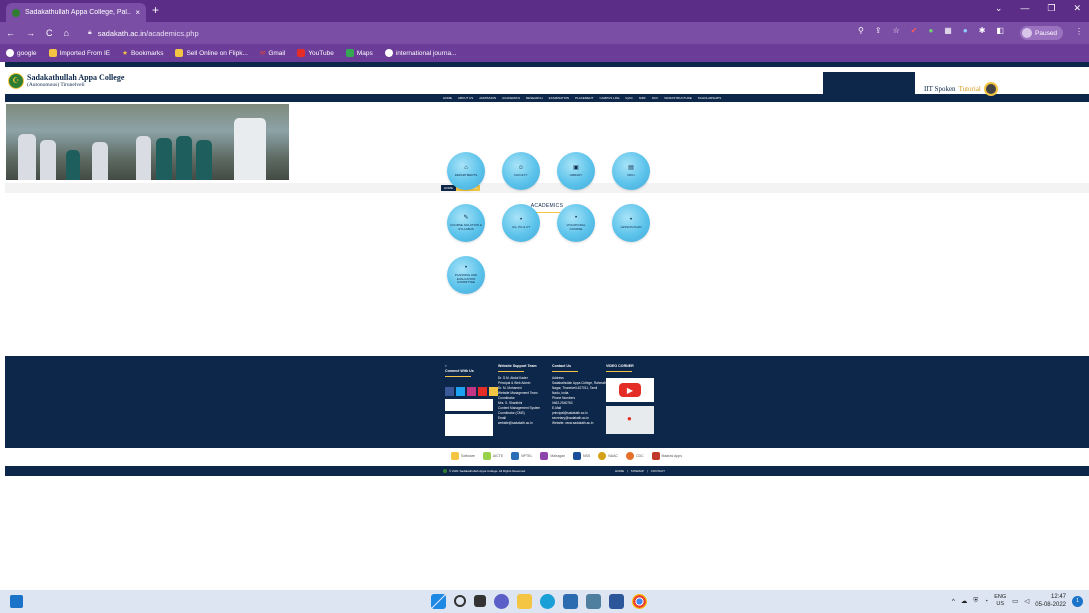 The height and width of the screenshot is (613, 1089). Describe the element at coordinates (666, 456) in the screenshot. I see `sponsor-madras: Madras Apps` at that location.